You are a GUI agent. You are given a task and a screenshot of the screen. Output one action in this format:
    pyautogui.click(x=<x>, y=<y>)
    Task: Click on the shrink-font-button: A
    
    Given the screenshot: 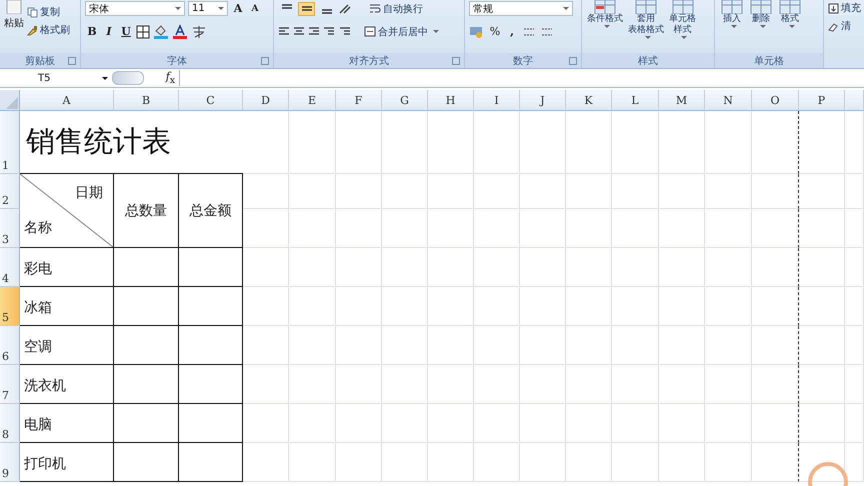 What is the action you would take?
    pyautogui.click(x=255, y=8)
    